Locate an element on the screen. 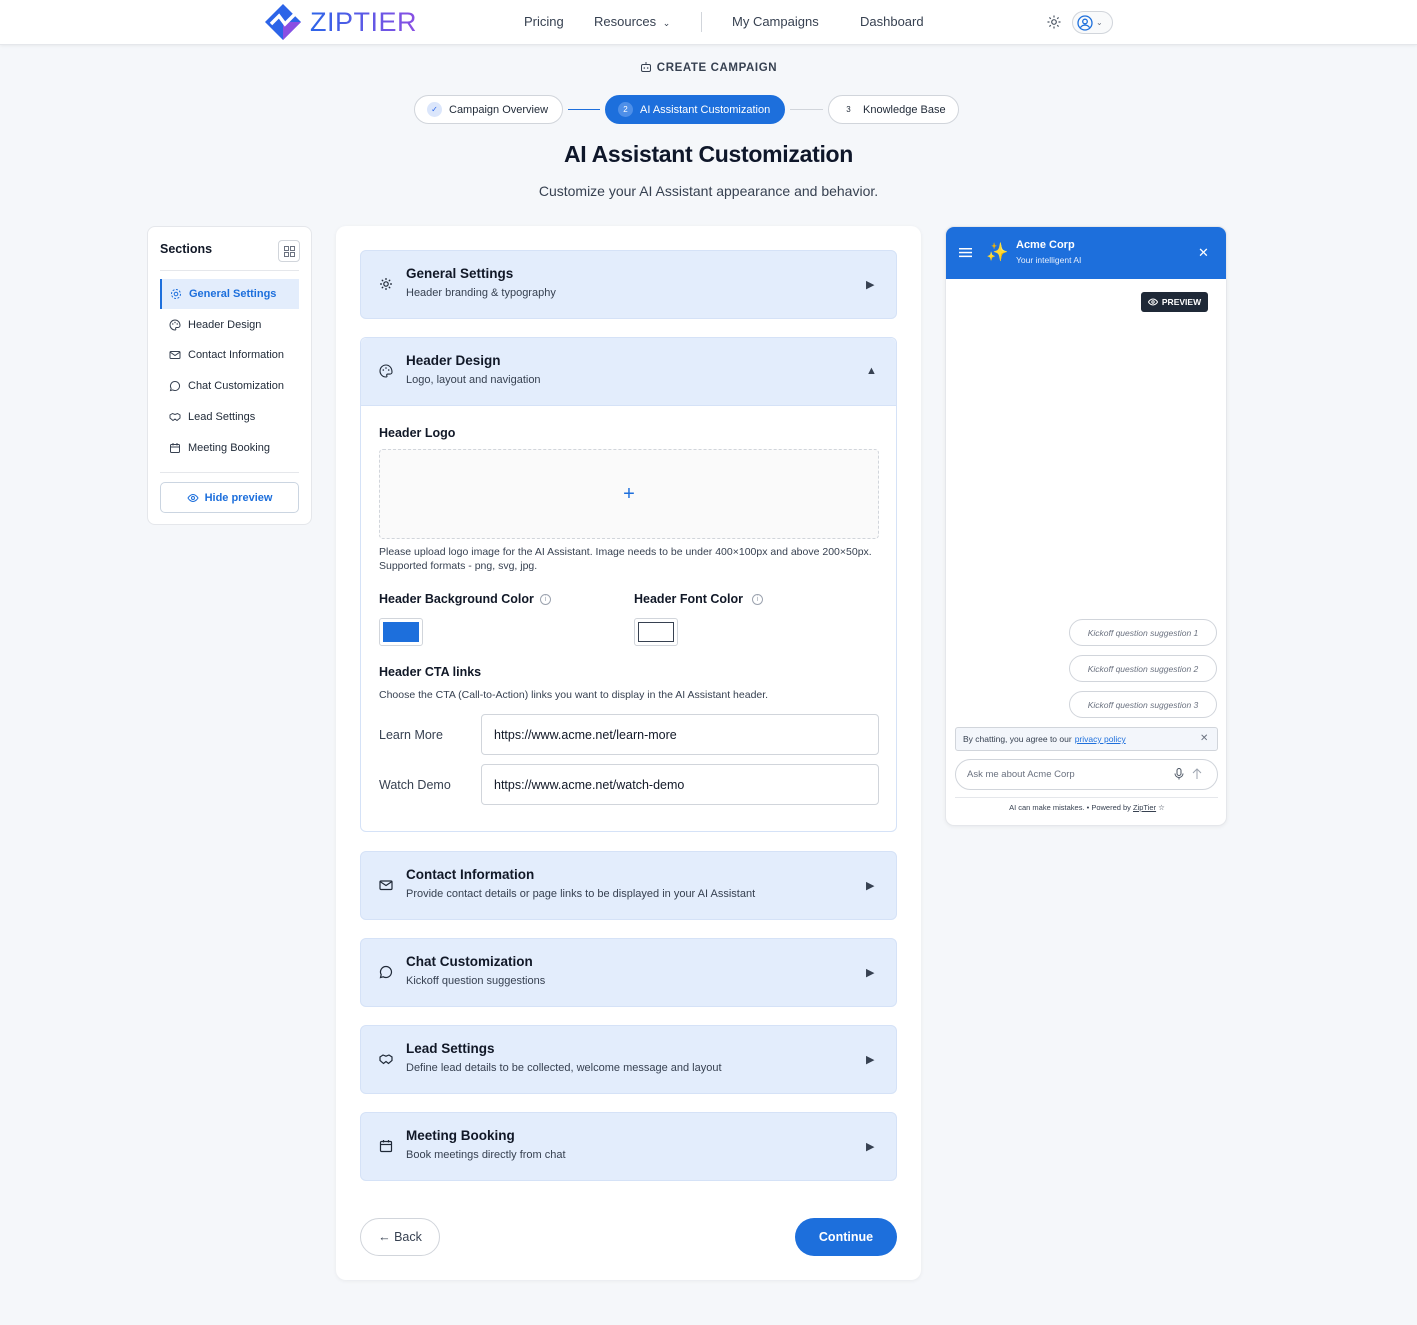 The image size is (1417, 1325). cta-input-learn-more: https://www.acme.net/learn-more is located at coordinates (680, 734).